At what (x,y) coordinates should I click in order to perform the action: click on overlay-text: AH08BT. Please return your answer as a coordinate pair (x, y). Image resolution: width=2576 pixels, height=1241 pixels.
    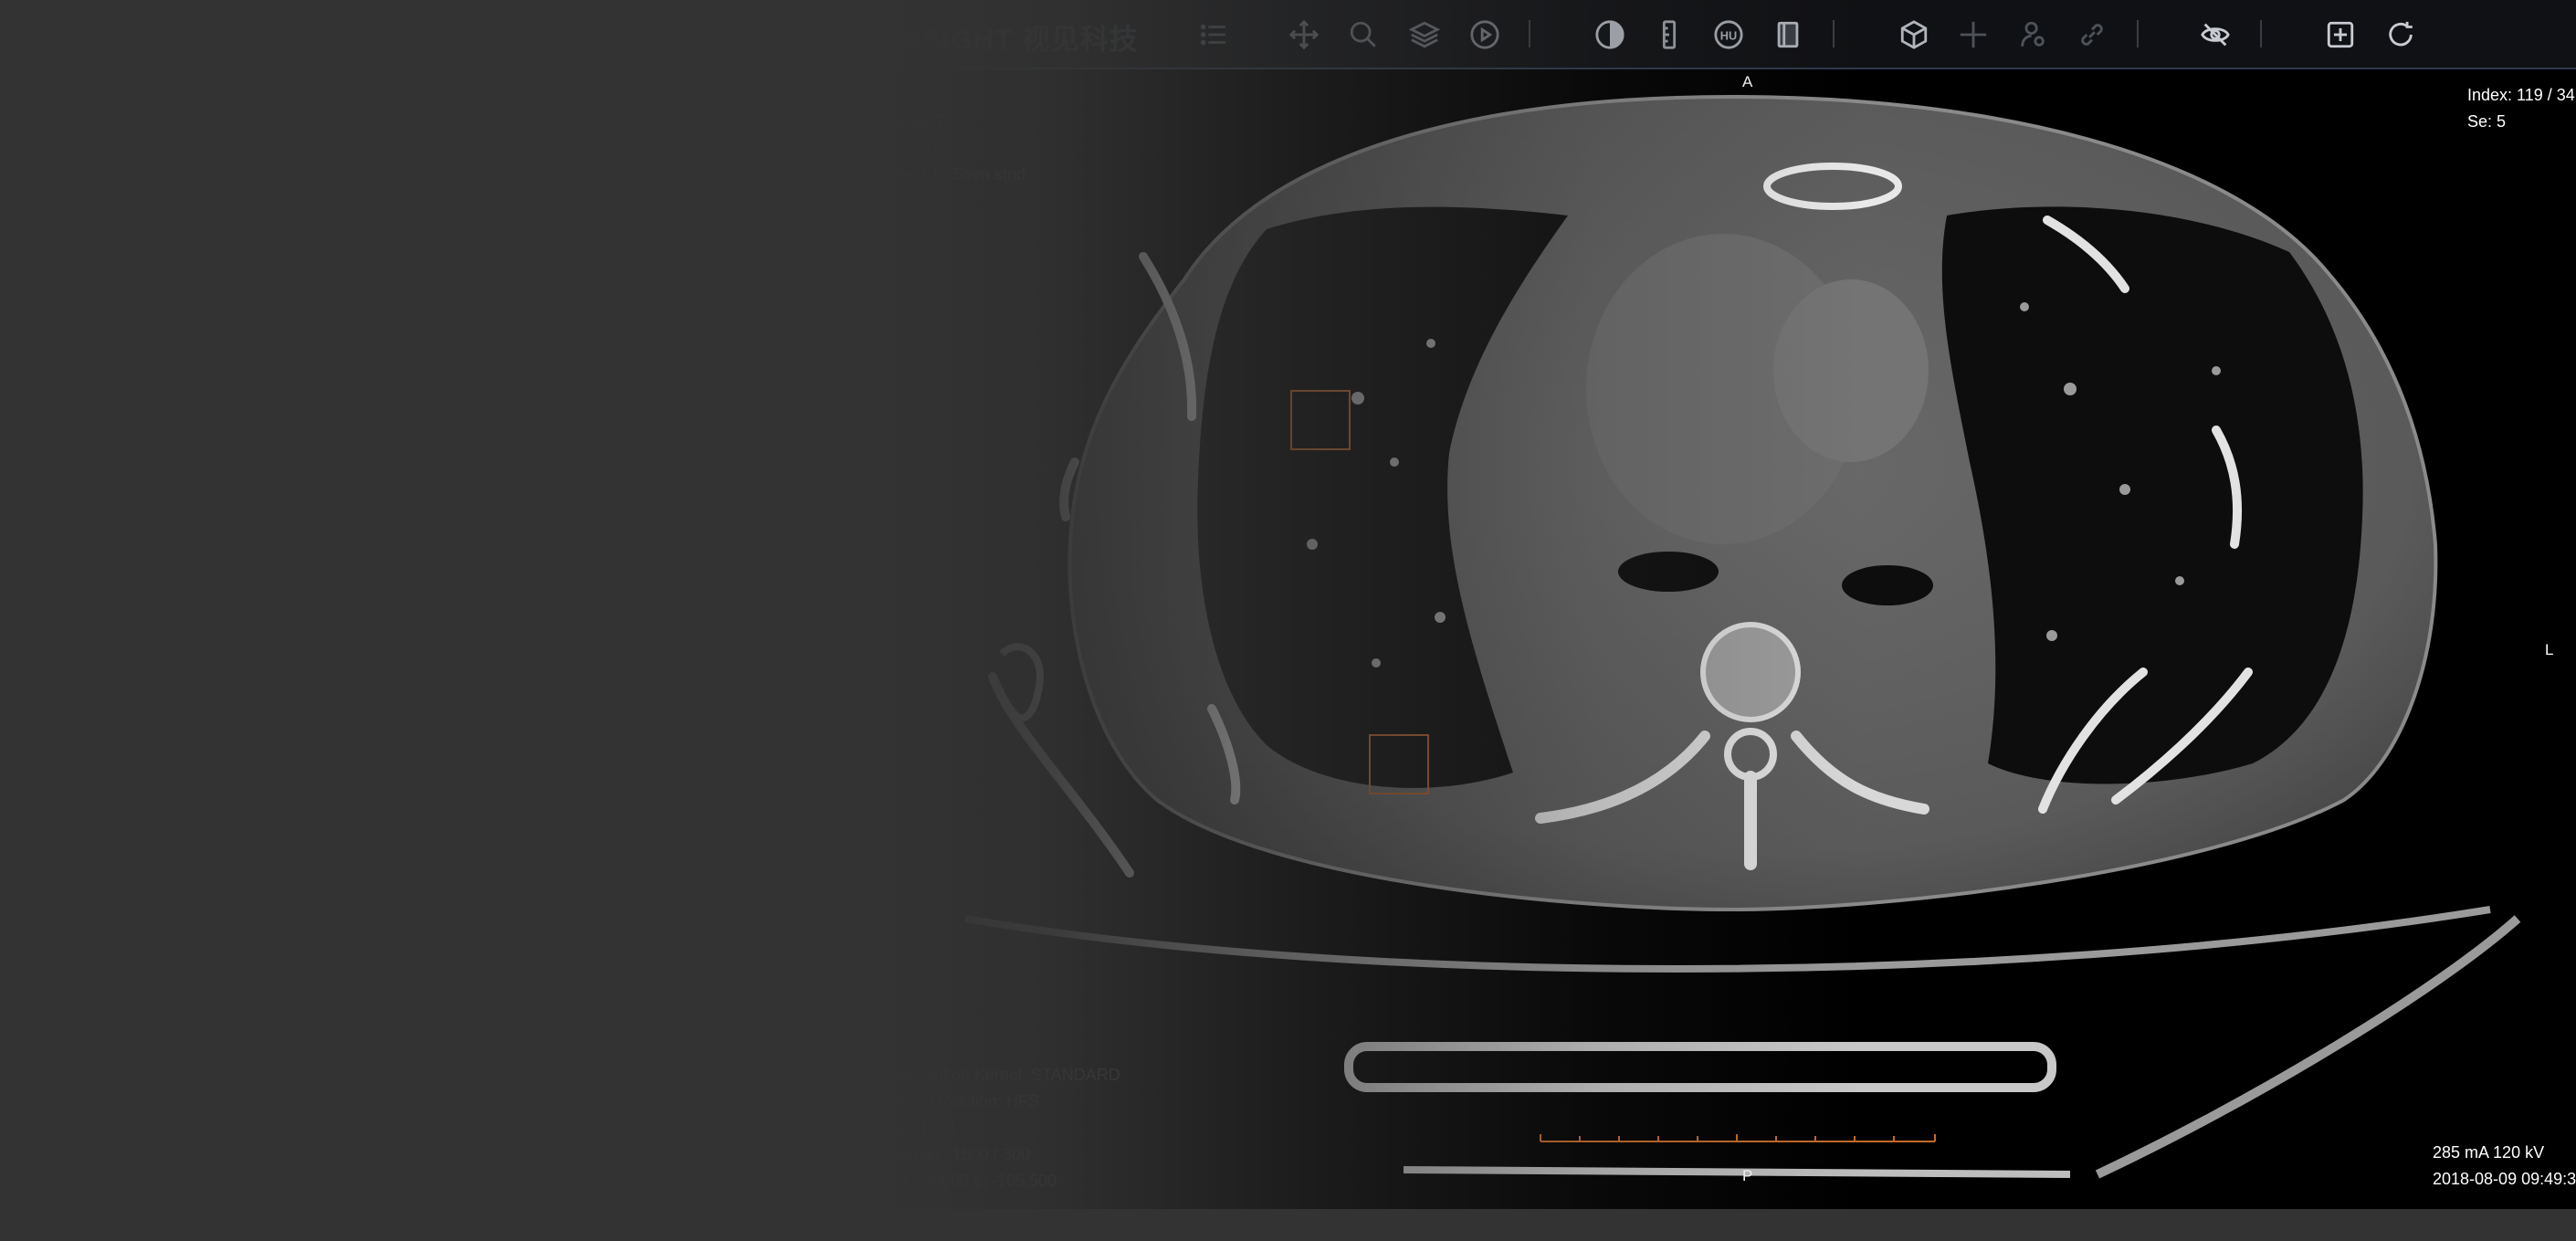
    Looking at the image, I should click on (914, 121).